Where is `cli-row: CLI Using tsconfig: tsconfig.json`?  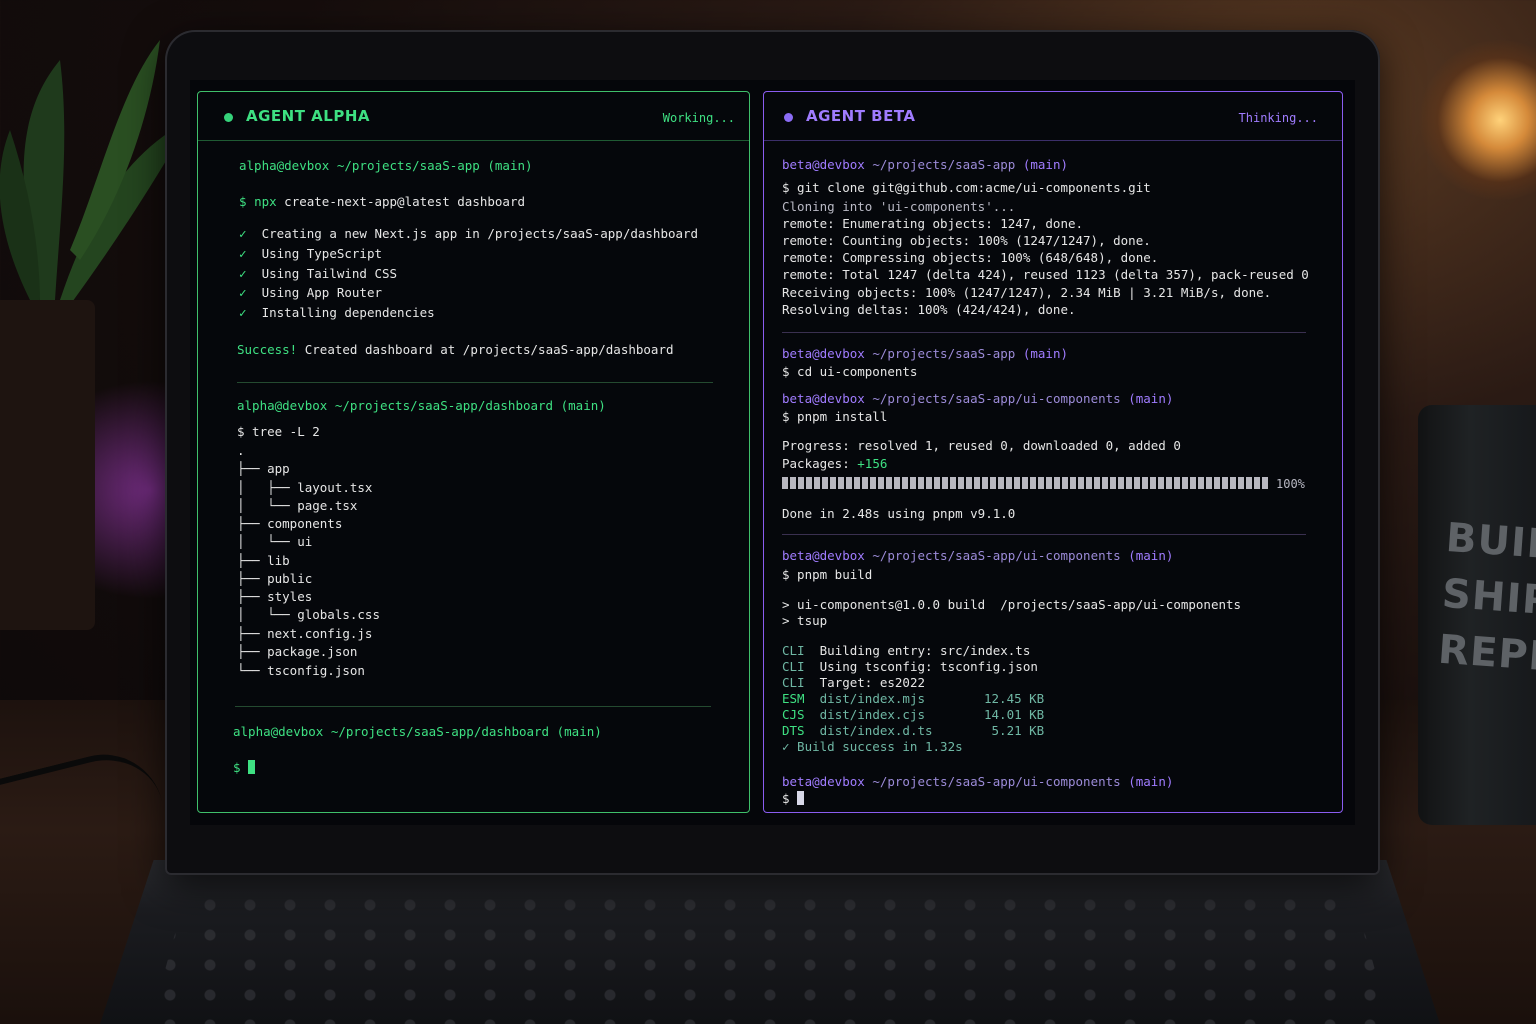 cli-row: CLI Using tsconfig: tsconfig.json is located at coordinates (910, 666).